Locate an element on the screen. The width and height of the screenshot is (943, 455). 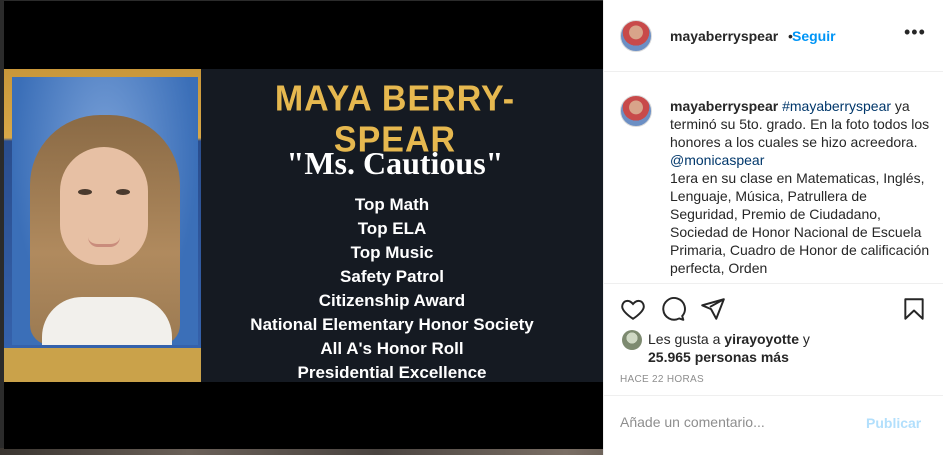
caption-username-link: mayaberryspear is located at coordinates (724, 106).